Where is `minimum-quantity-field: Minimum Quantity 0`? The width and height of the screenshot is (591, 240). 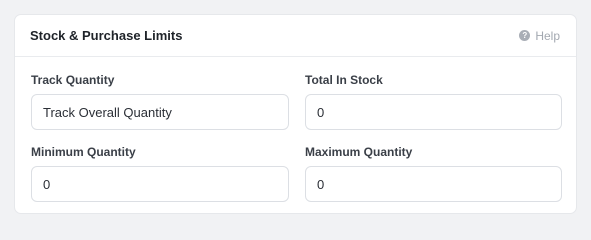 minimum-quantity-field: Minimum Quantity 0 is located at coordinates (160, 173).